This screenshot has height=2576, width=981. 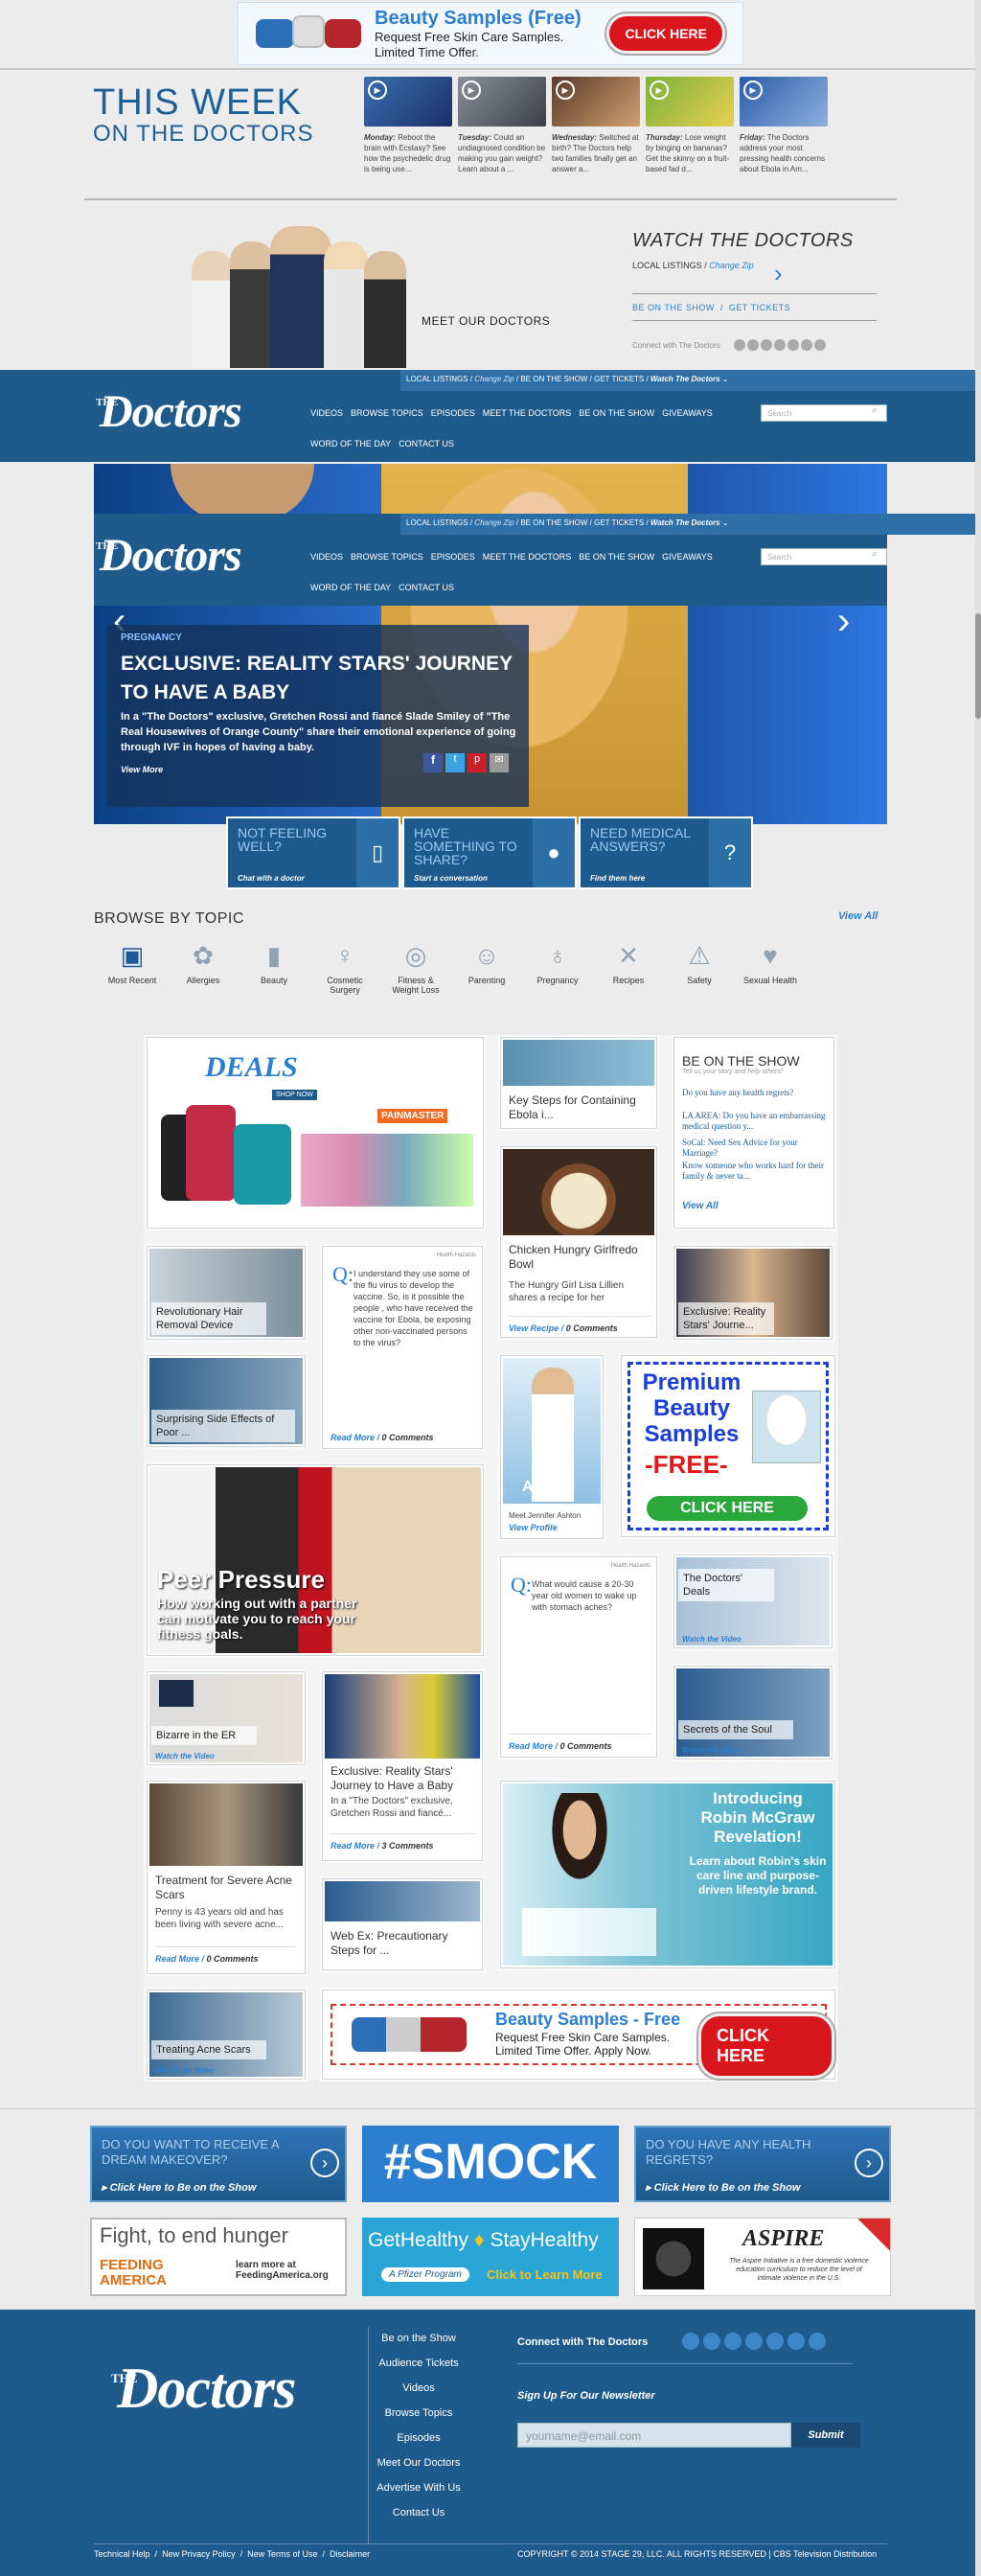 What do you see at coordinates (433, 762) in the screenshot?
I see `facebook-icon: f` at bounding box center [433, 762].